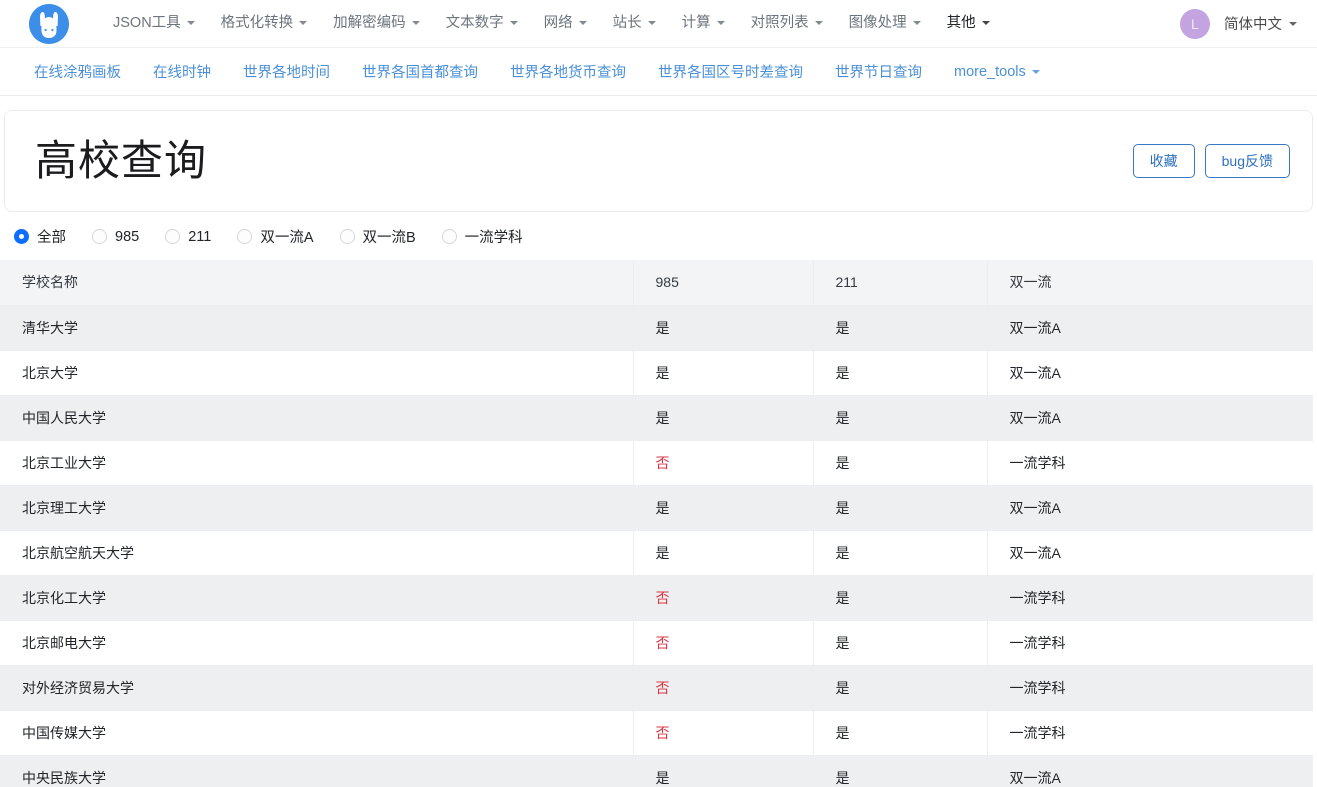 The width and height of the screenshot is (1317, 787). Describe the element at coordinates (287, 238) in the screenshot. I see `filter-label: 双一流A` at that location.